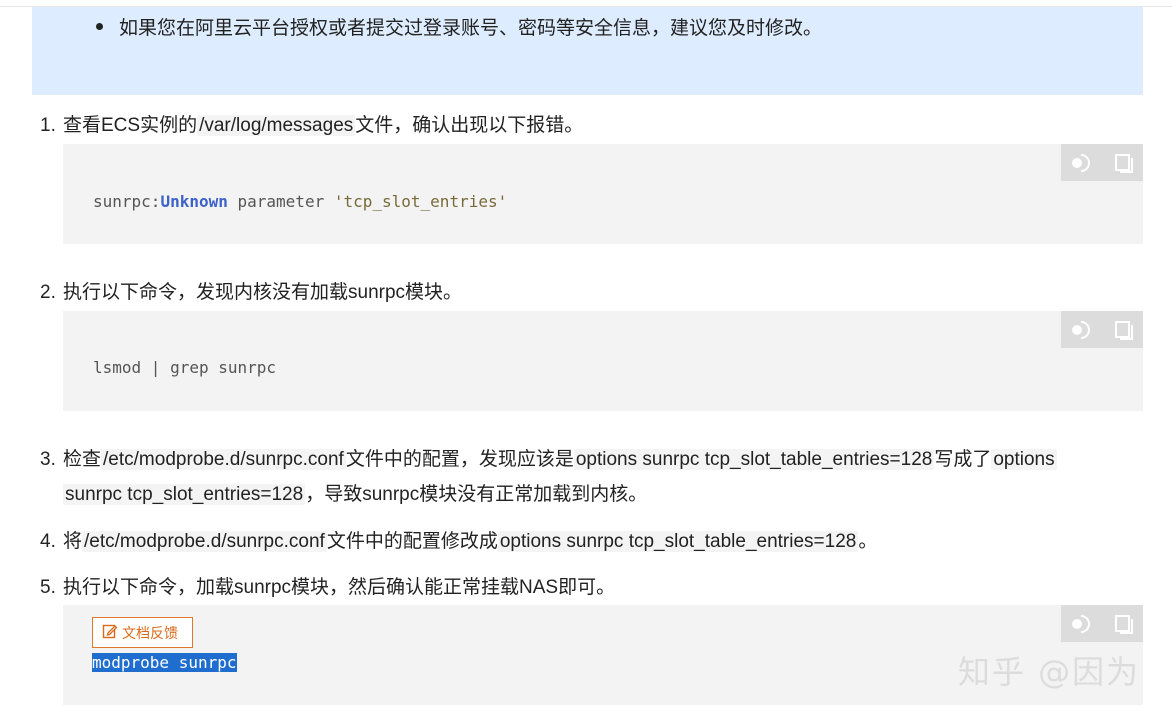  I want to click on code-content: modprobe sunrpc, so click(164, 662).